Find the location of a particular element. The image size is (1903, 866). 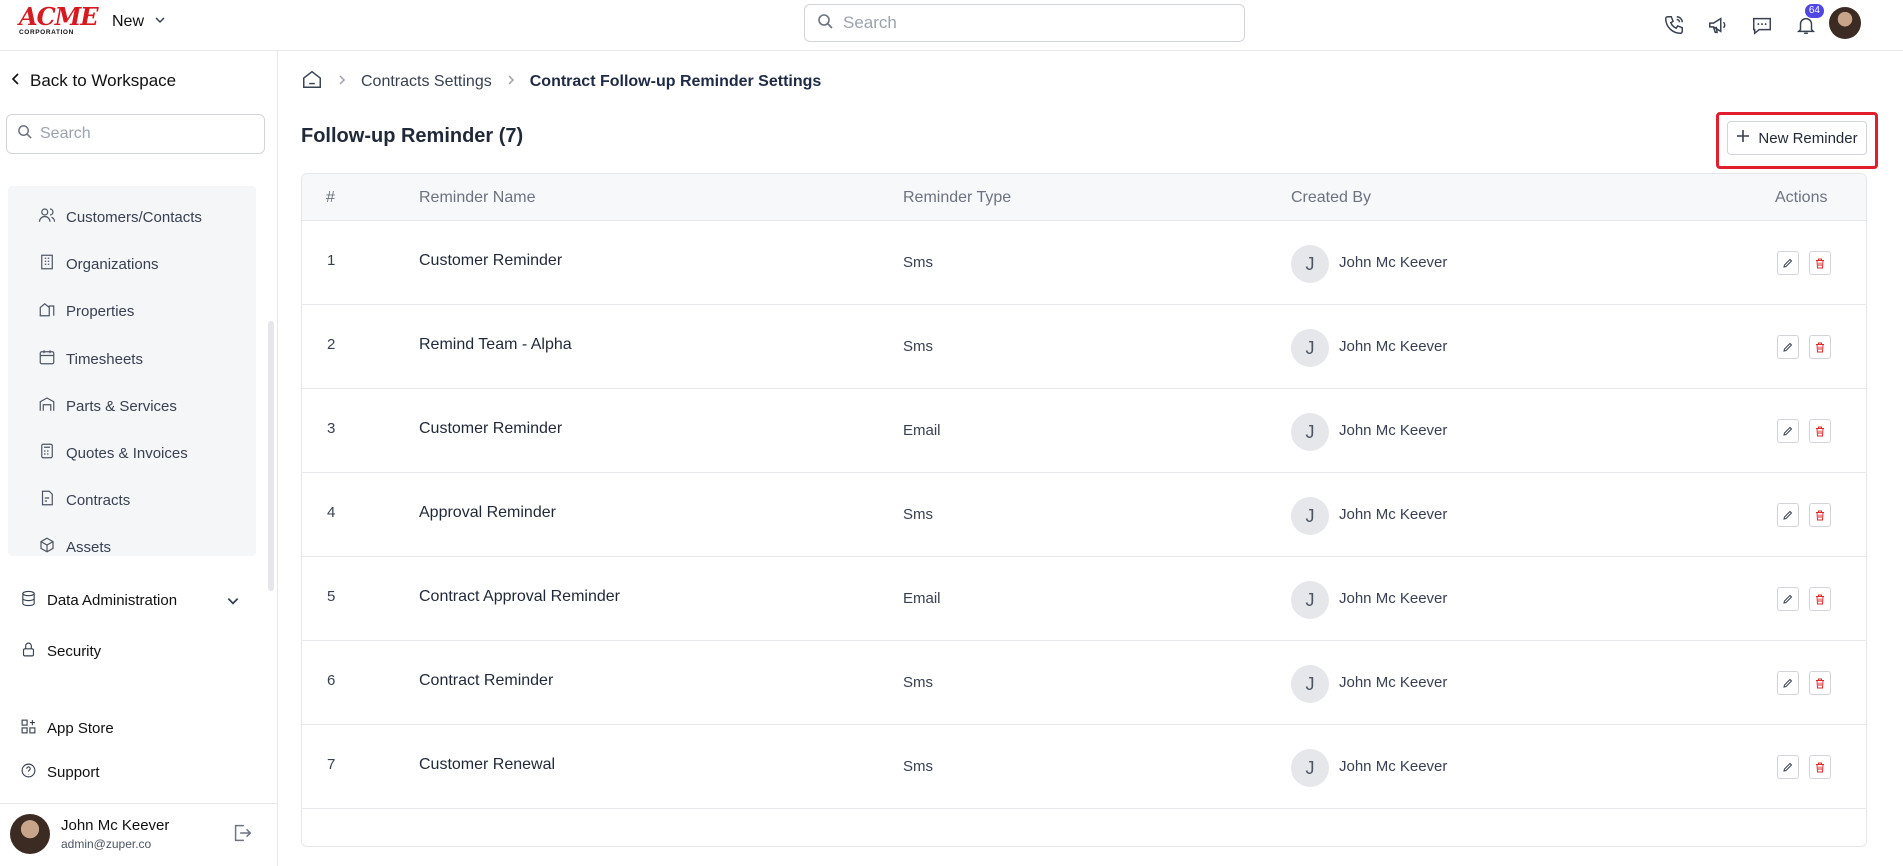

creator-avatar: J is located at coordinates (1310, 516).